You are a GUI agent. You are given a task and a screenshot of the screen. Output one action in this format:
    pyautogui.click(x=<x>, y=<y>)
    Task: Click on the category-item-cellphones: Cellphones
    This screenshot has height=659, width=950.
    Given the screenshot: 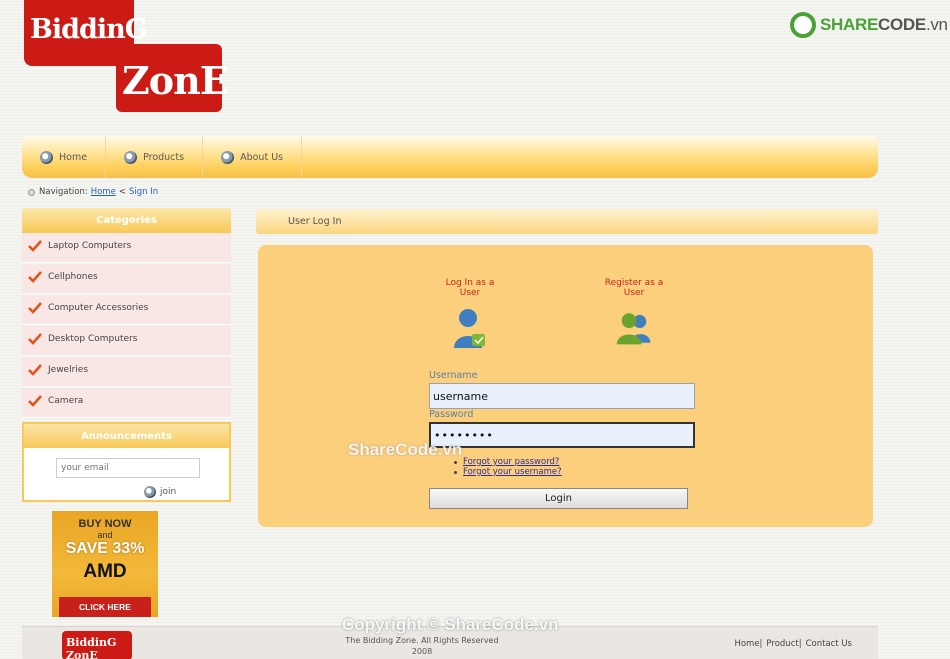 What is the action you would take?
    pyautogui.click(x=126, y=279)
    